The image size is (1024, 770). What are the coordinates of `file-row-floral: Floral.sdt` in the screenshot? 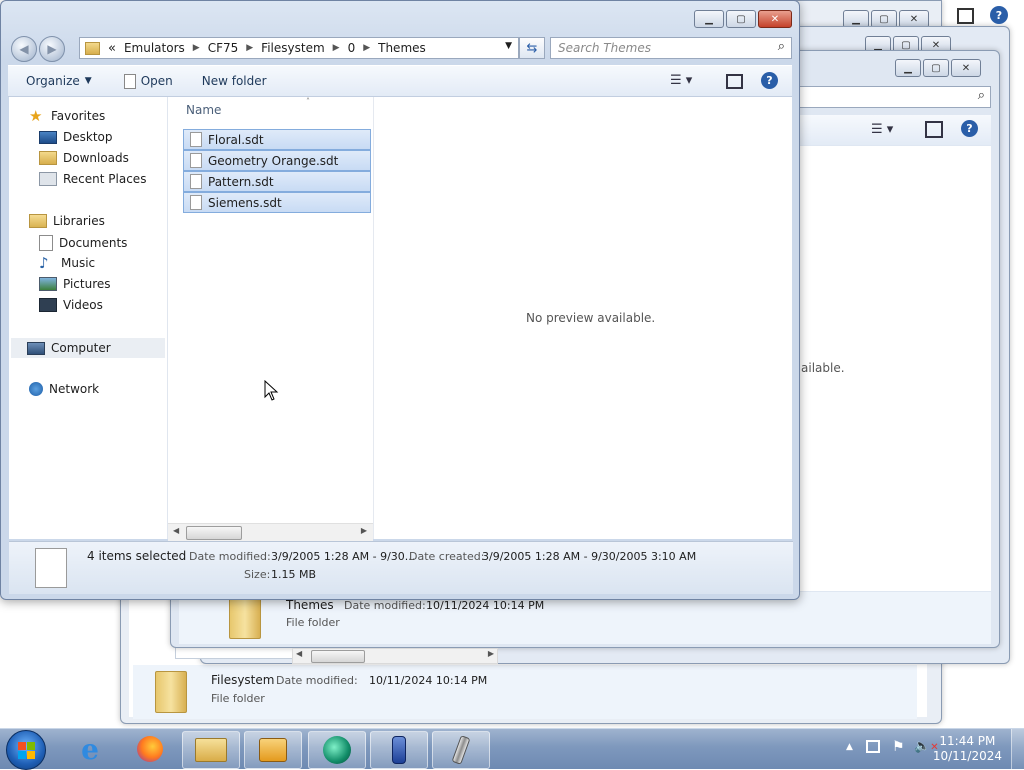 It's located at (277, 139).